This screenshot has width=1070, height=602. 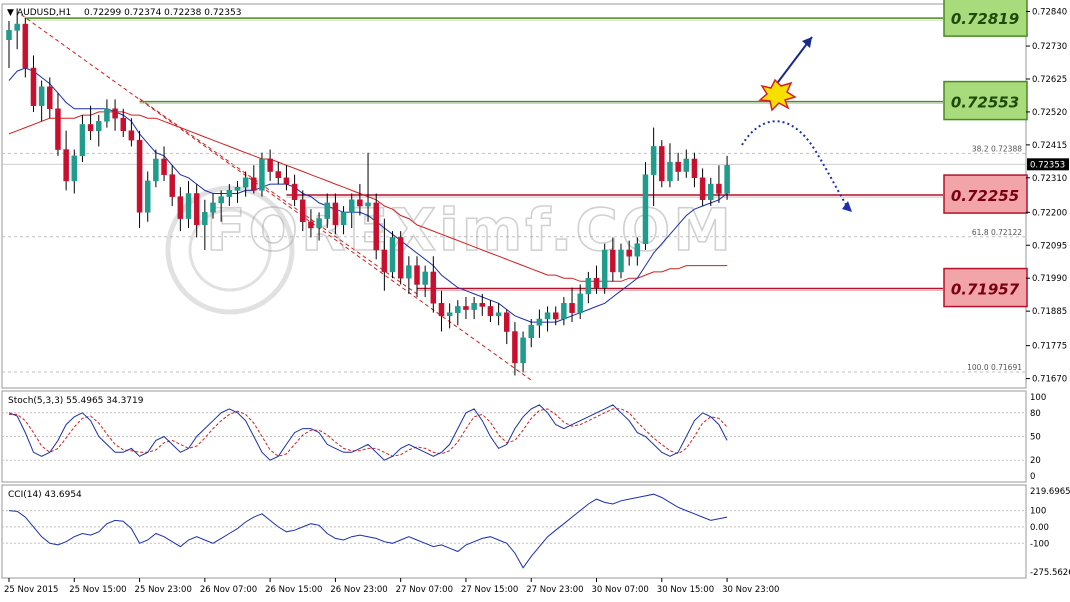 I want to click on price-tick-label: 0.72310, so click(x=1049, y=179).